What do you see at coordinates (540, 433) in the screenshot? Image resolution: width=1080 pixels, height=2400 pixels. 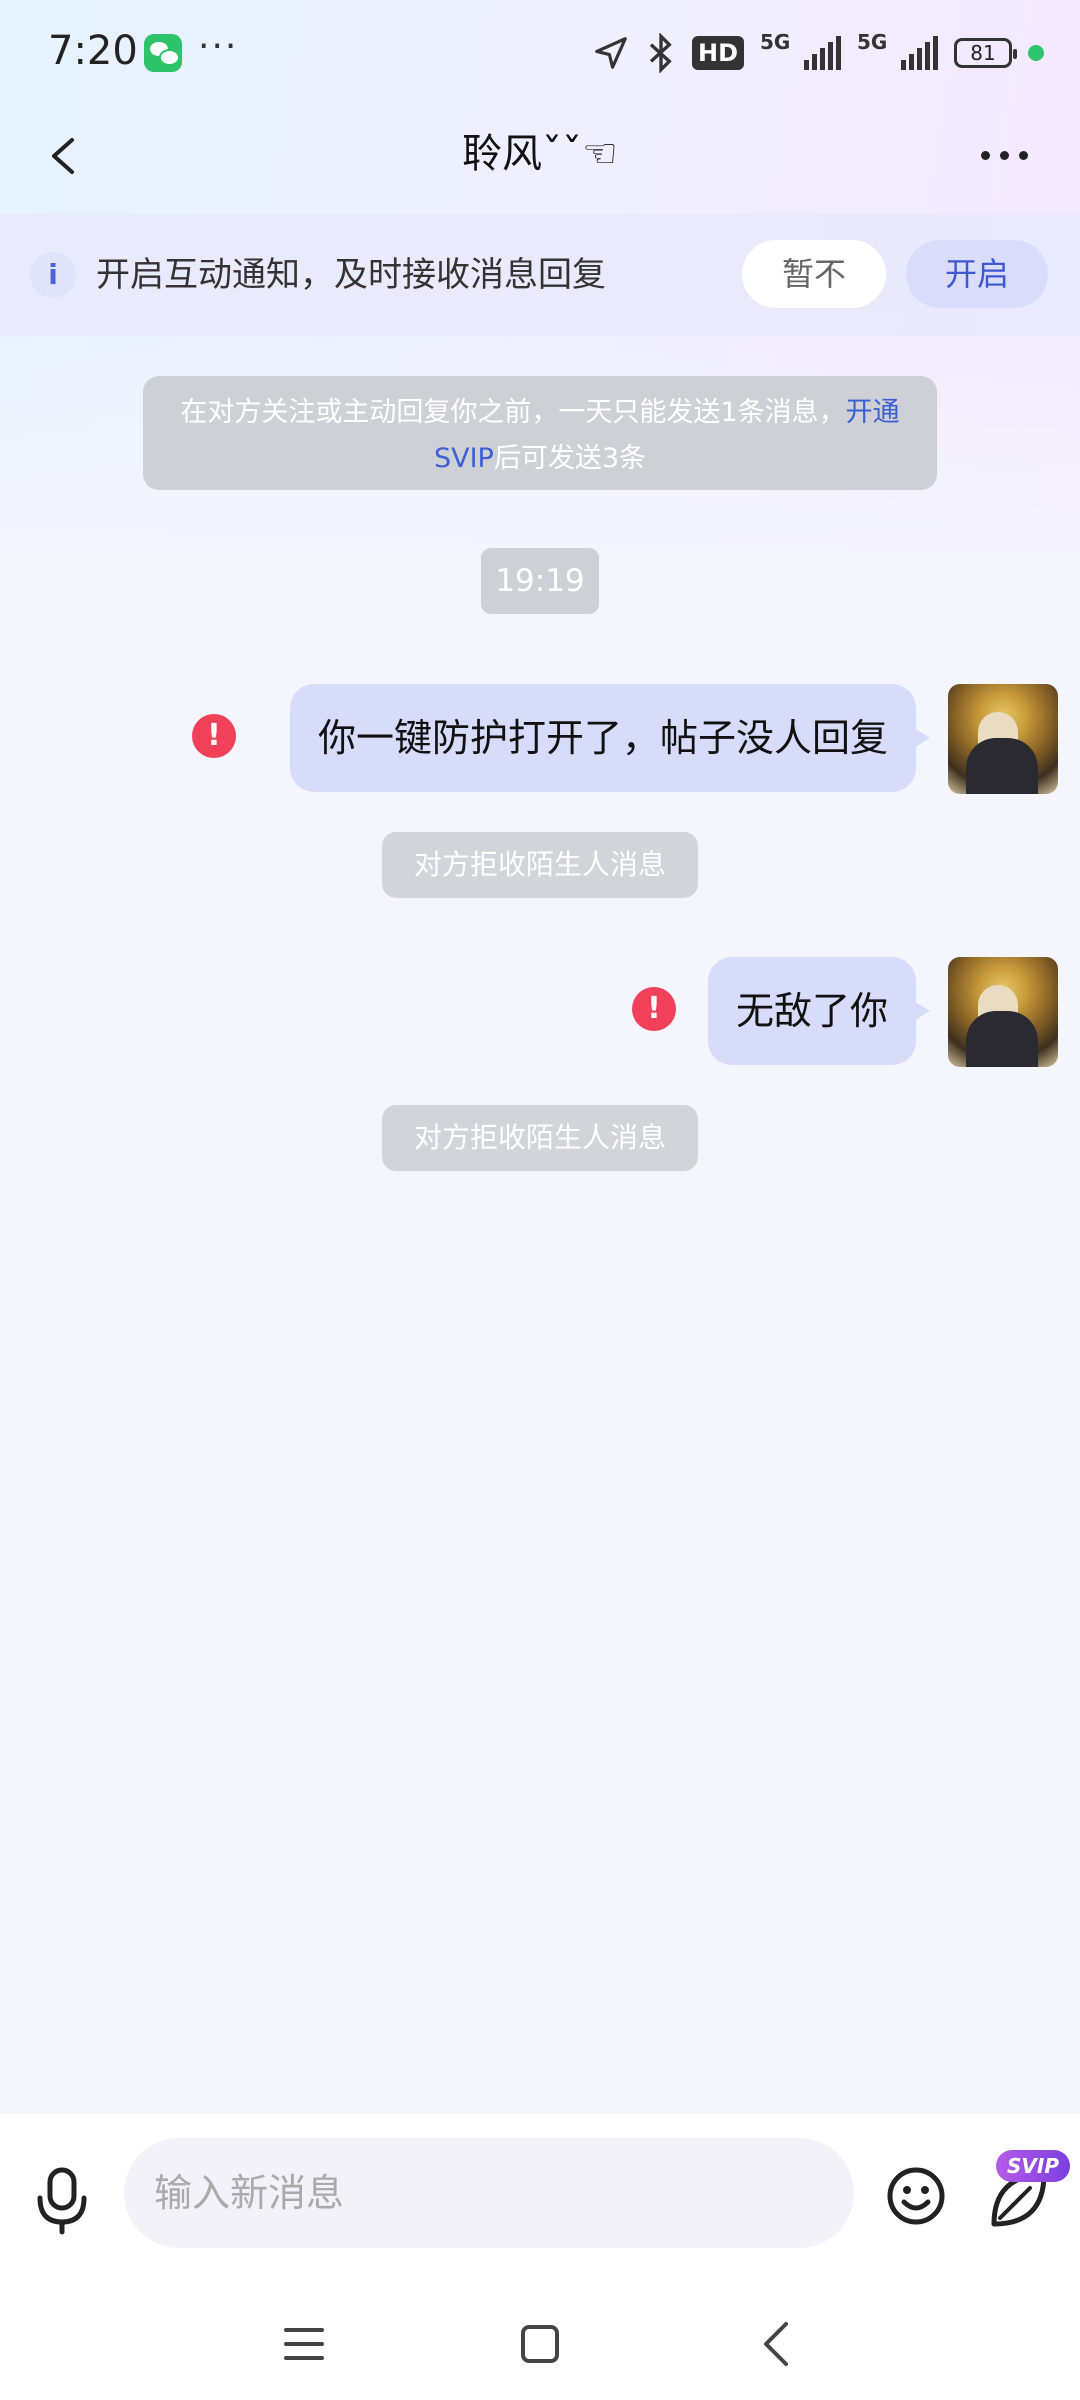 I see `message-limit-tip: 在对方关注或主动回复你之前，一天只能发送1条消息，开通SVIP后可发送3条` at bounding box center [540, 433].